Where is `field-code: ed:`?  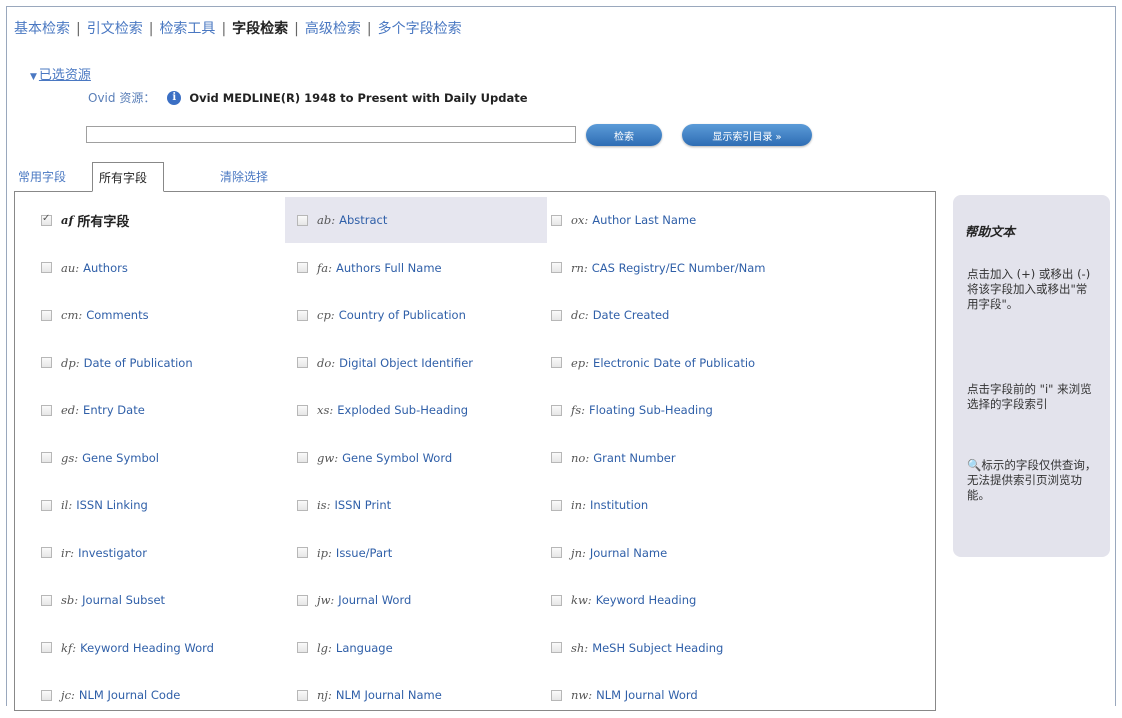 field-code: ed: is located at coordinates (70, 410).